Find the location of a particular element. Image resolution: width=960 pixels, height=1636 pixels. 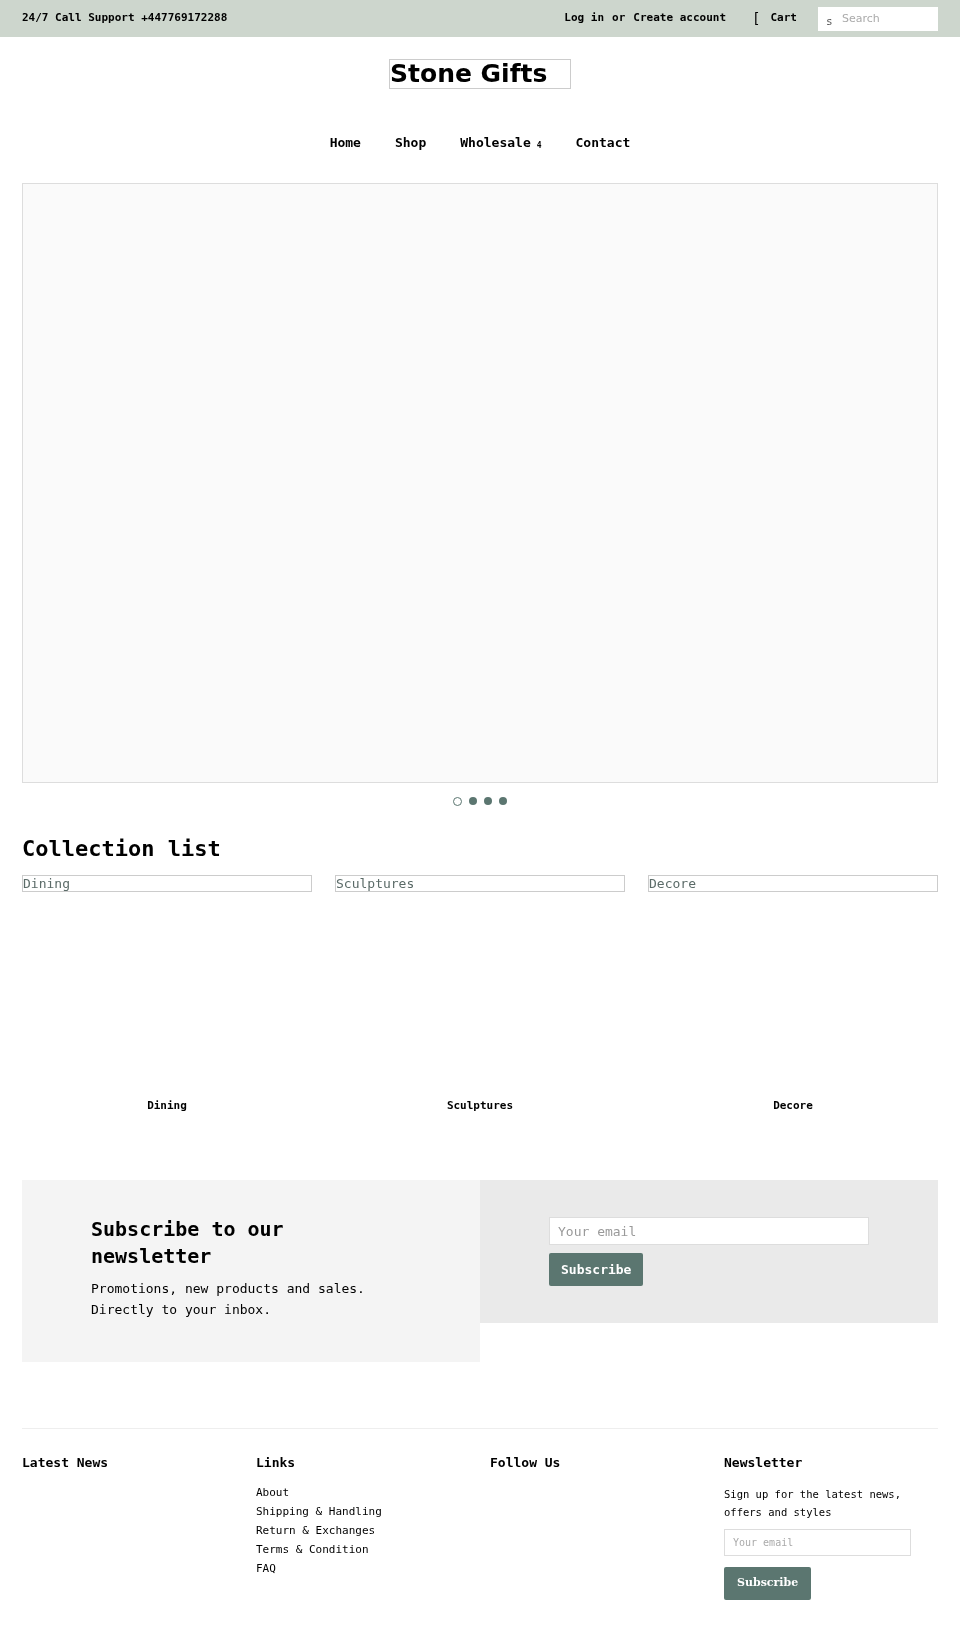

image-placeholder: Sculptures is located at coordinates (480, 883).